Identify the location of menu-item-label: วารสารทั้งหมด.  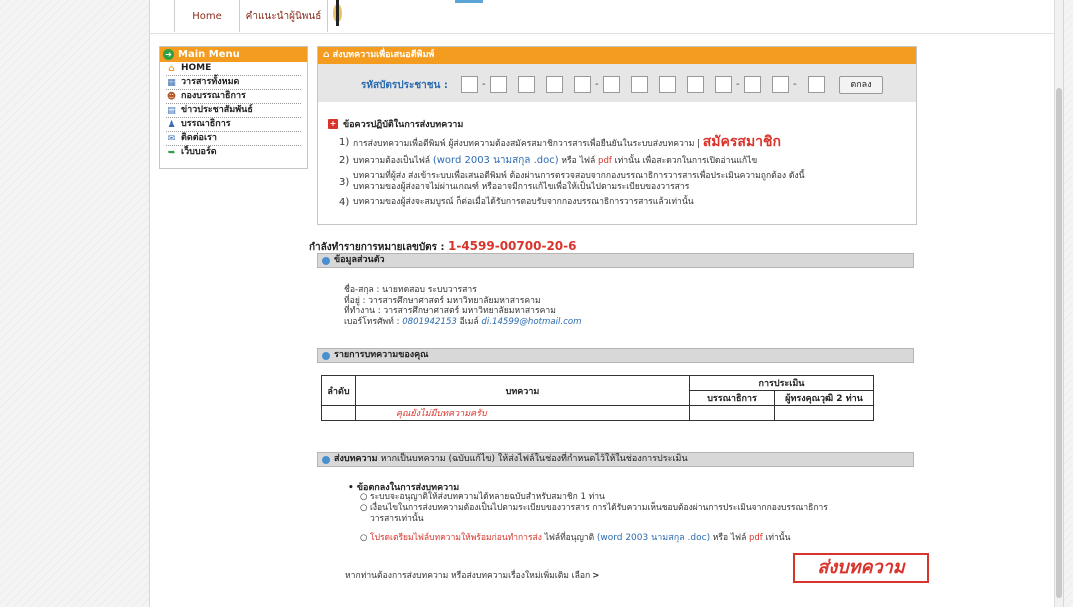
(210, 82).